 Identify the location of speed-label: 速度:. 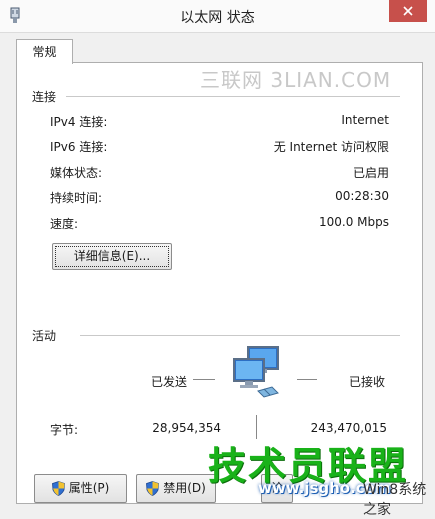
(64, 224).